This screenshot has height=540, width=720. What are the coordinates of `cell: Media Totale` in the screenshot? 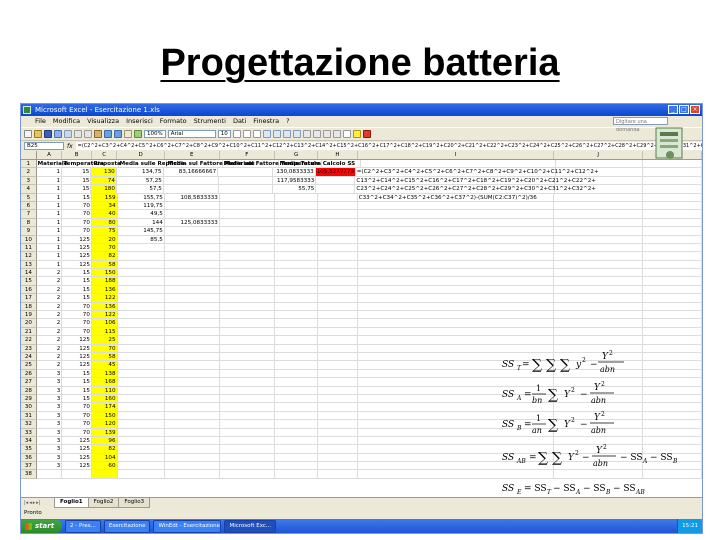 It's located at (300, 164).